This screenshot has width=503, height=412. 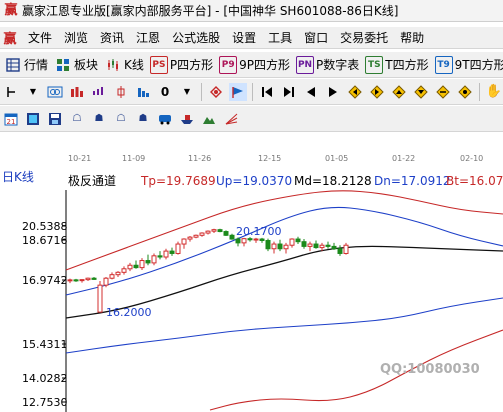 I want to click on diamond-down-icon, so click(x=421, y=92).